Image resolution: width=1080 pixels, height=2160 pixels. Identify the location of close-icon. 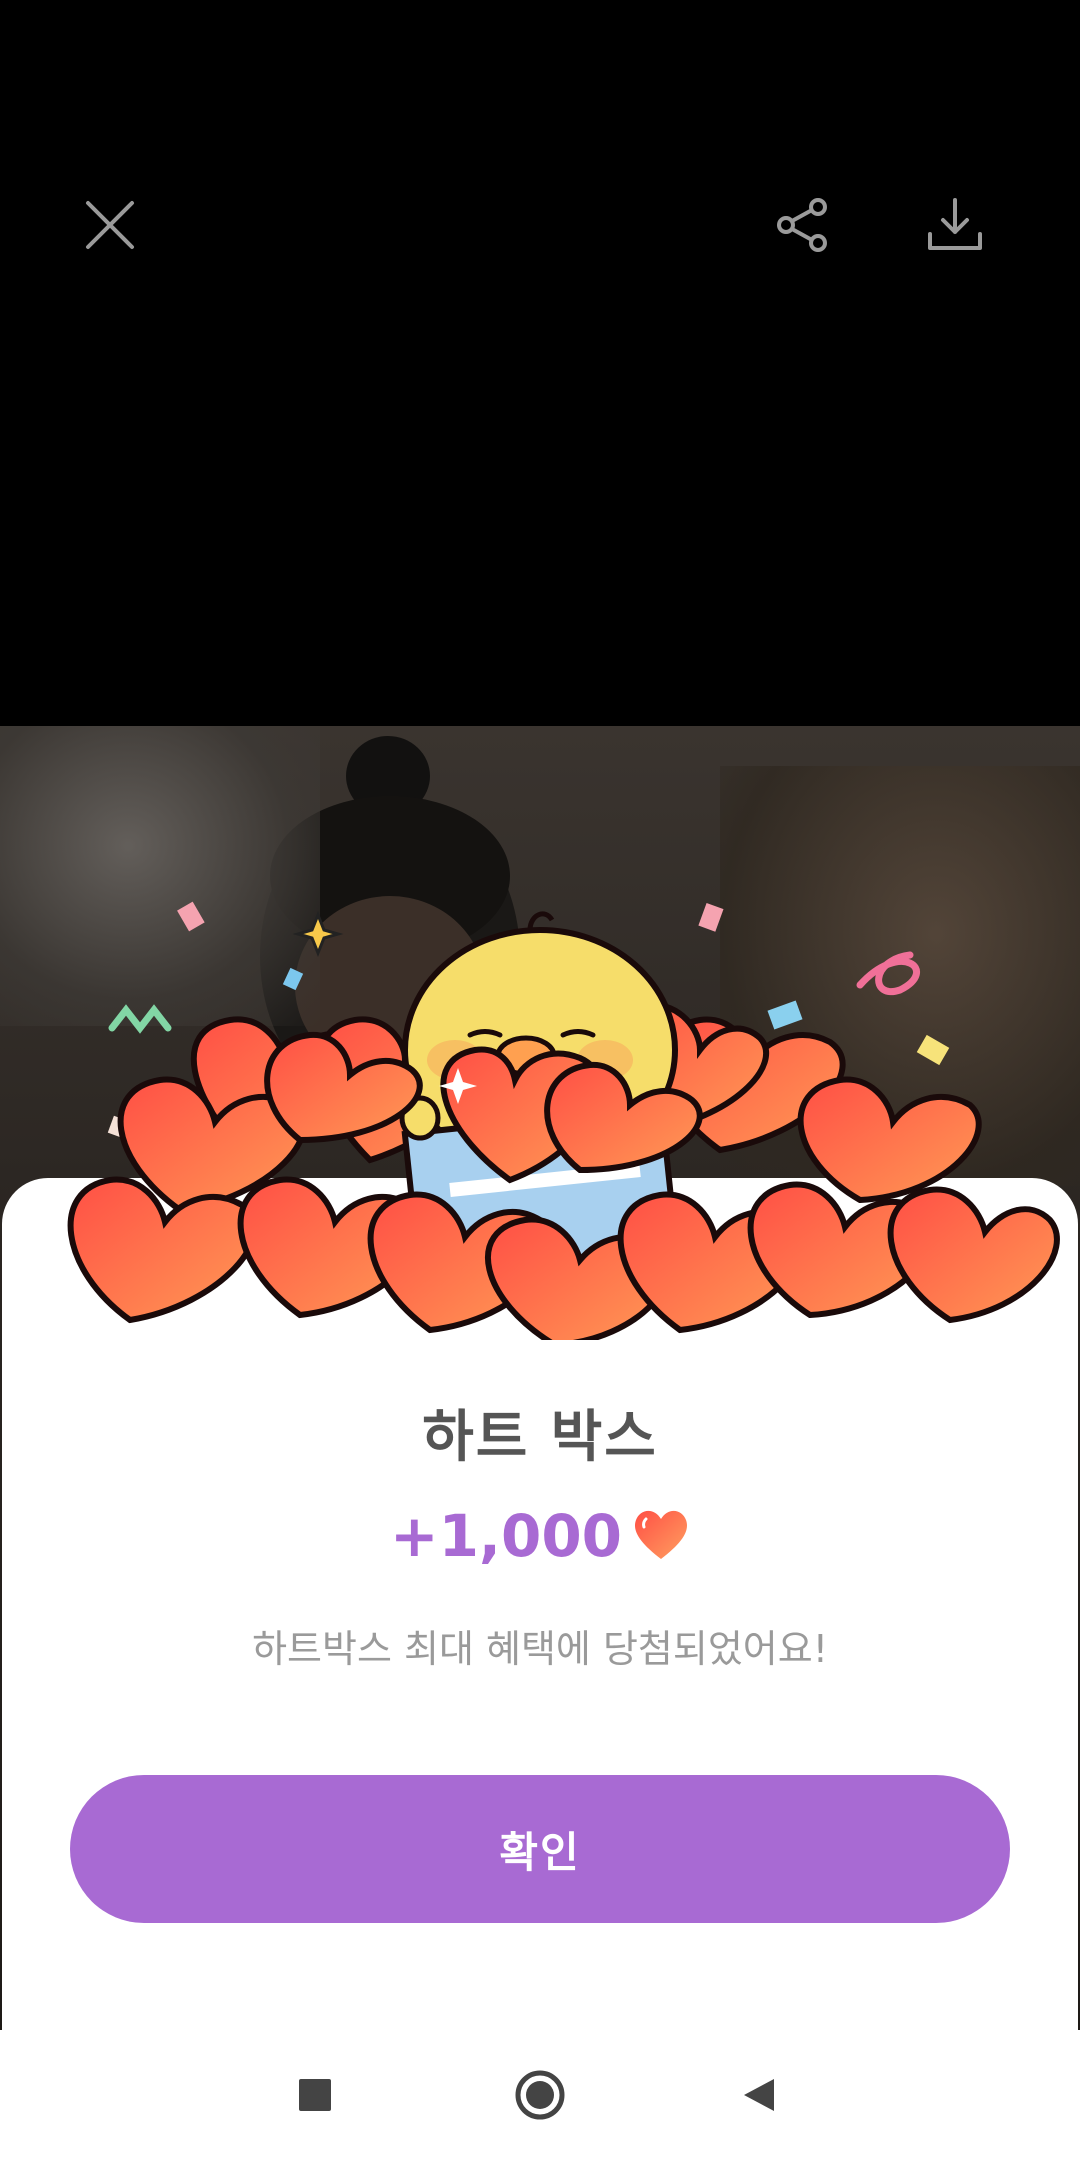
(110, 225).